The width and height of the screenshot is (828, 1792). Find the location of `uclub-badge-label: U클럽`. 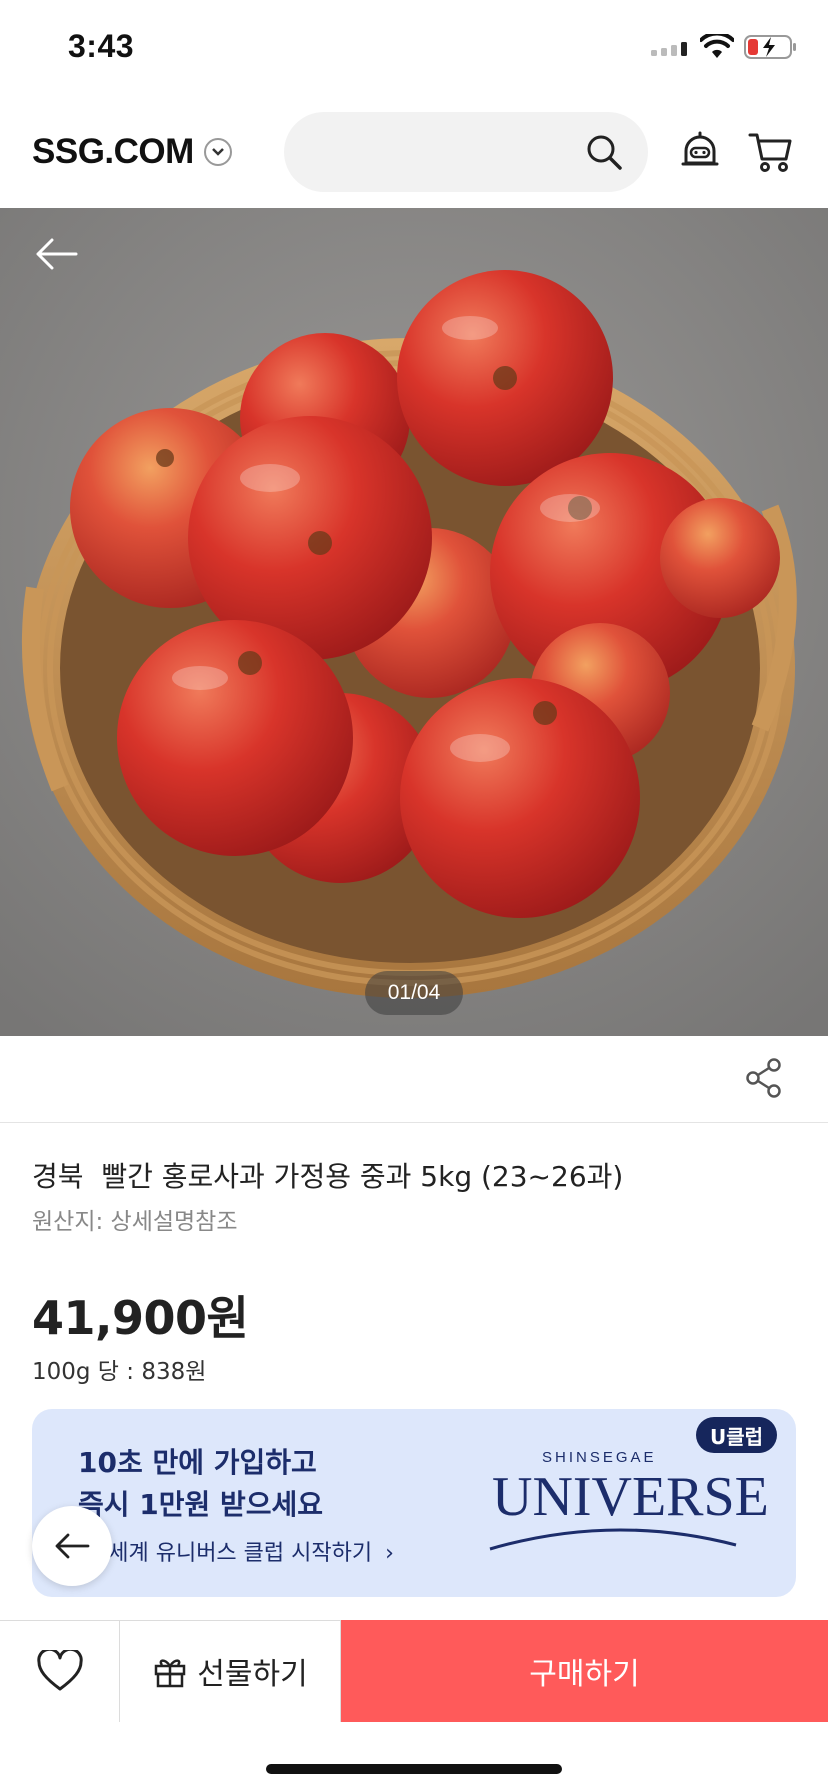

uclub-badge-label: U클럽 is located at coordinates (737, 1436).